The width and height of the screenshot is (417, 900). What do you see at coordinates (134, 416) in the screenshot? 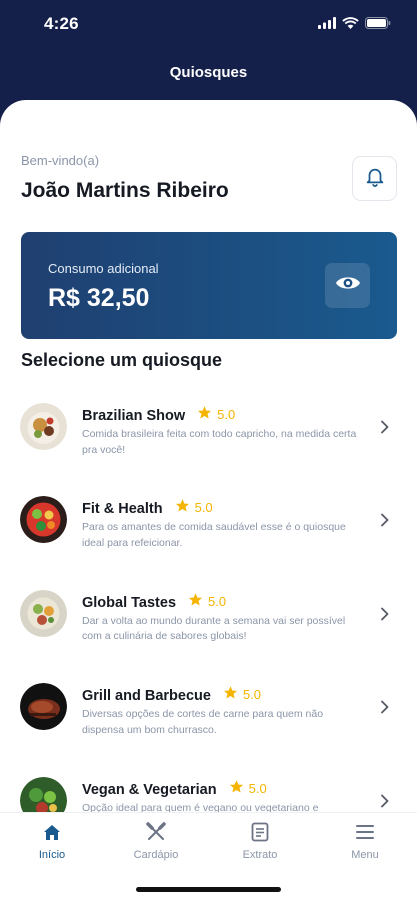
I see `kiosk-name: Brazilian Show` at bounding box center [134, 416].